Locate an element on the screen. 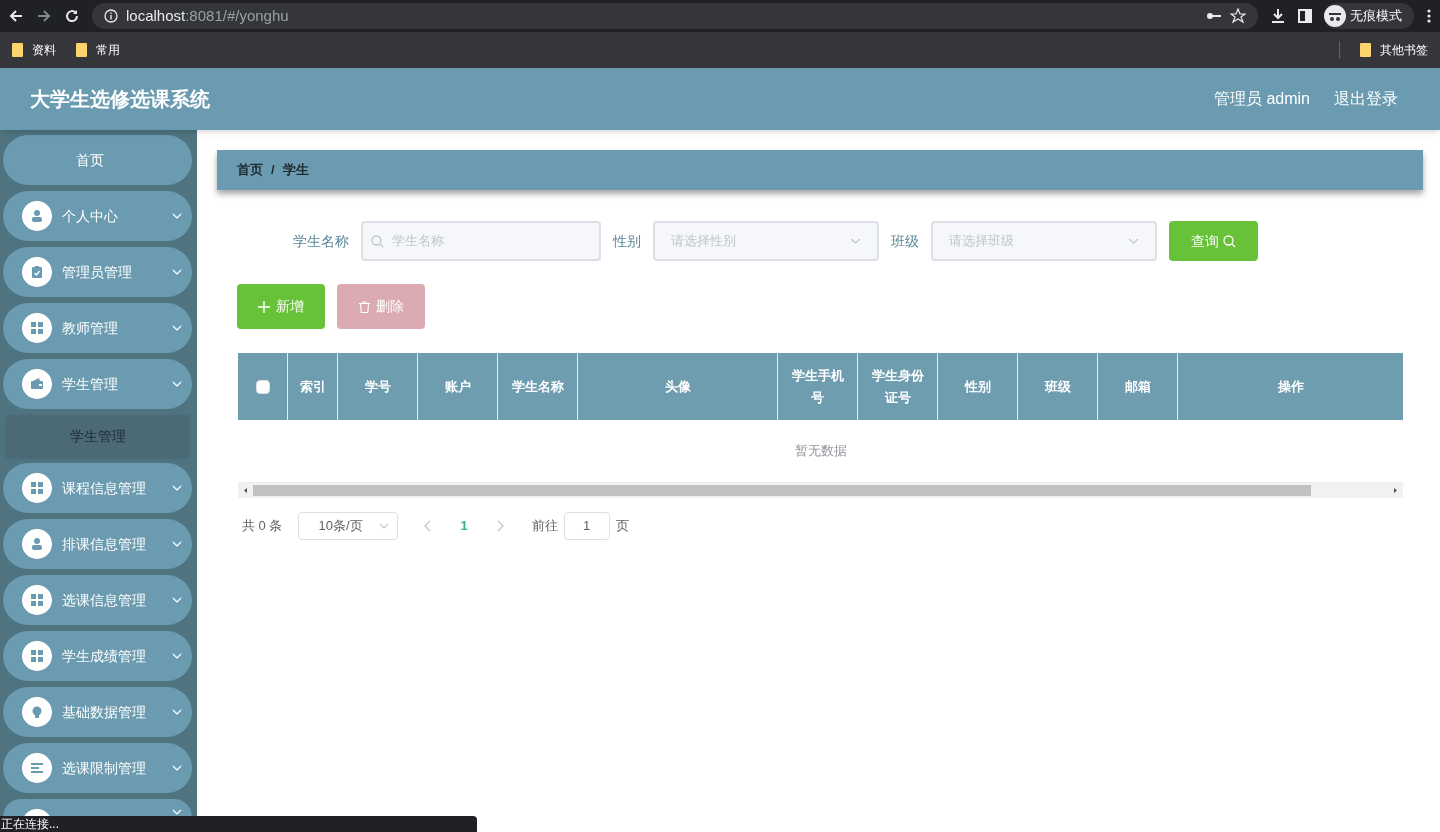 The image size is (1440, 832). bookmark: 常用 is located at coordinates (98, 50).